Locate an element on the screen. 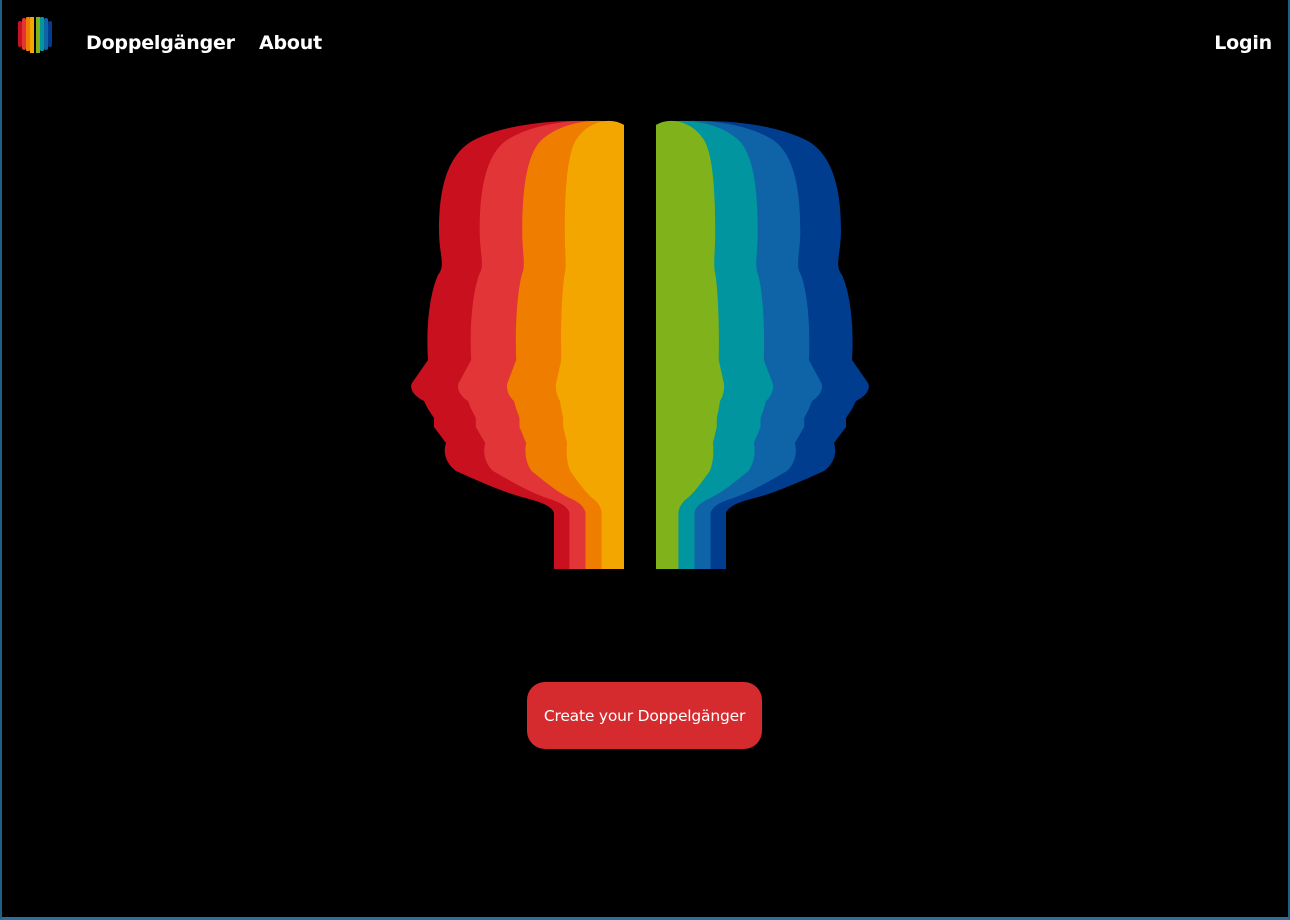 This screenshot has width=1290, height=920. nav-login-link: Login is located at coordinates (1243, 43).